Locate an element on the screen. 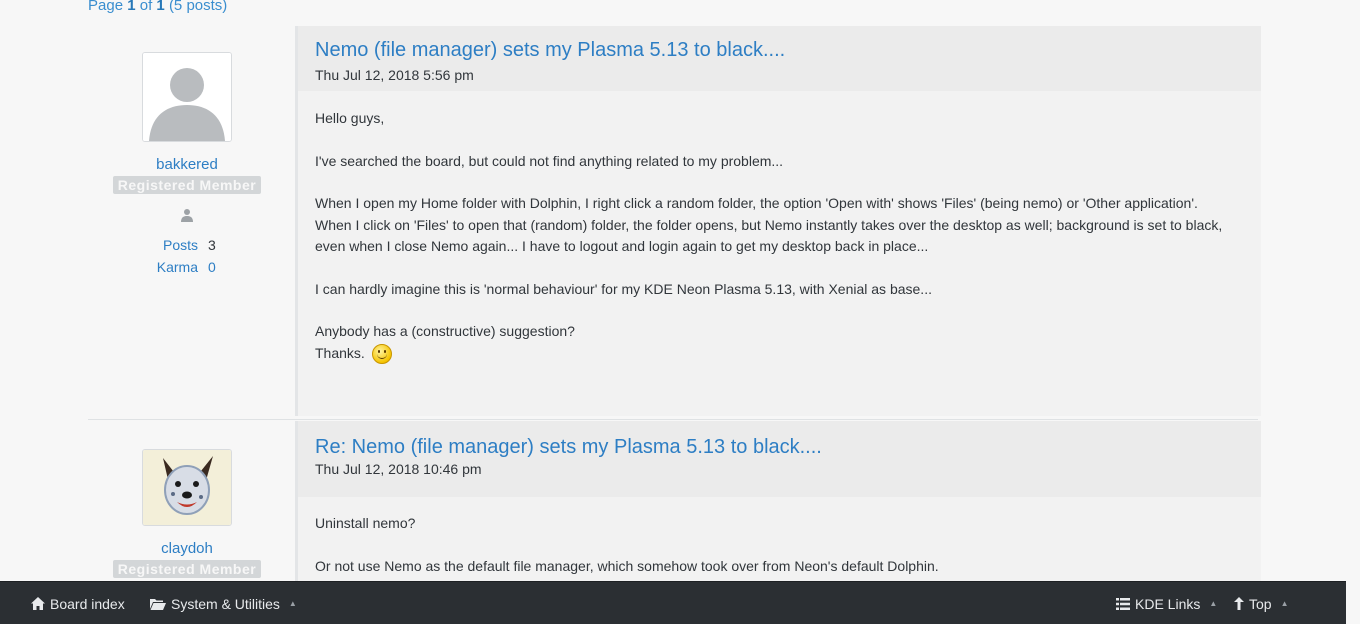 Image resolution: width=1360 pixels, height=624 pixels. post-paragraph: Uninstall nemo? is located at coordinates (365, 523).